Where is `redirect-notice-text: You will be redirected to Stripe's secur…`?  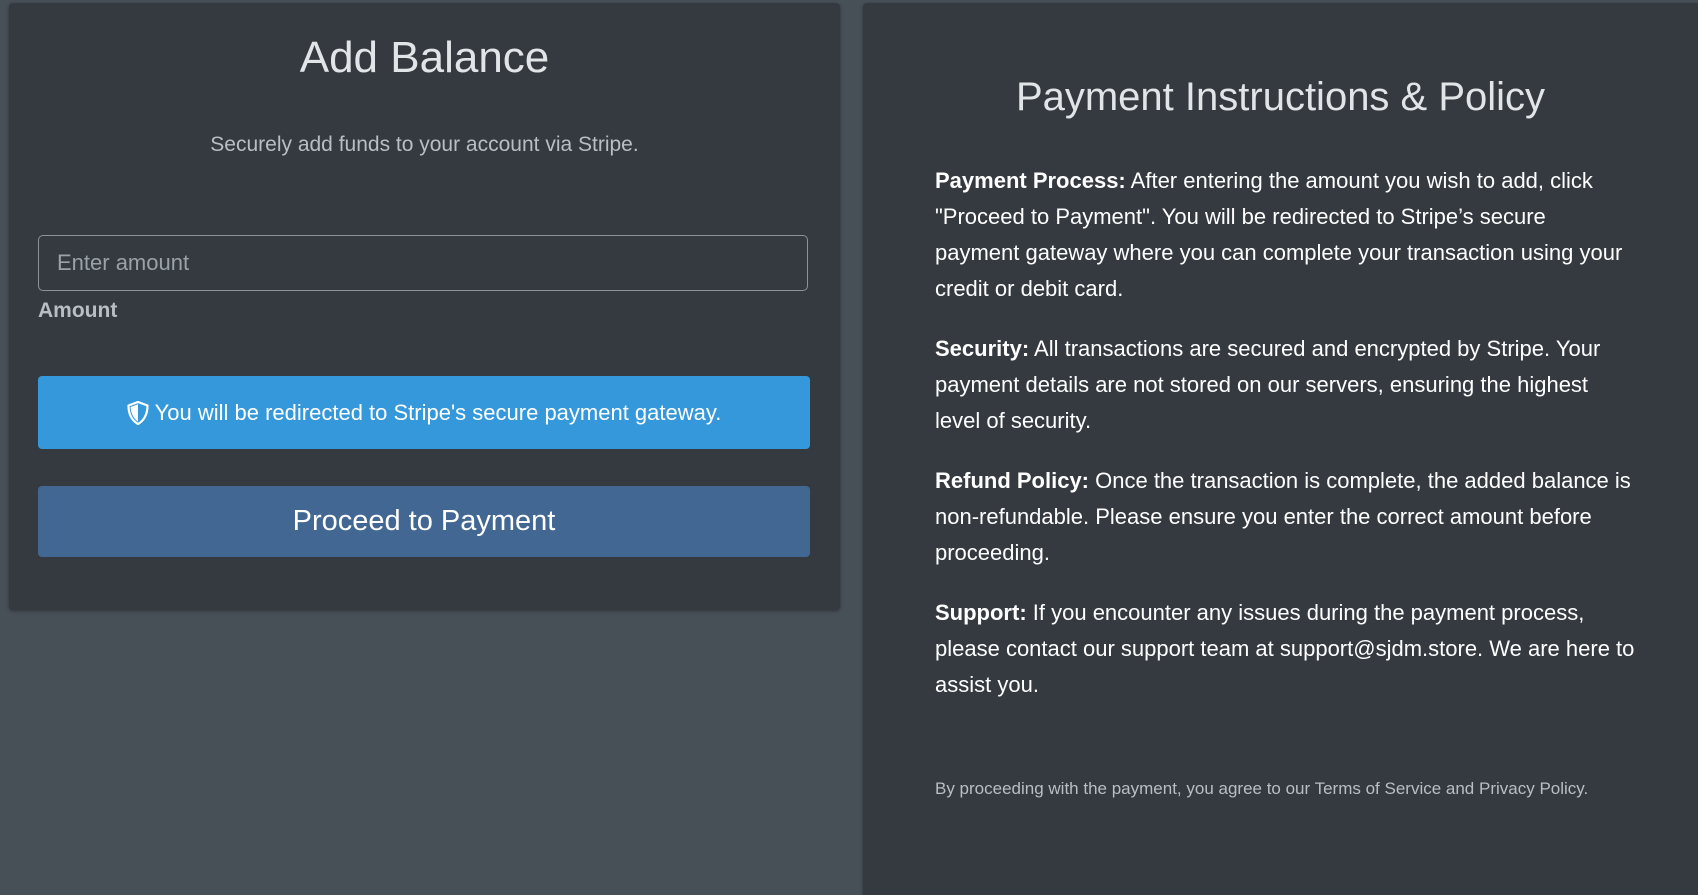 redirect-notice-text: You will be redirected to Stripe's secur… is located at coordinates (438, 412).